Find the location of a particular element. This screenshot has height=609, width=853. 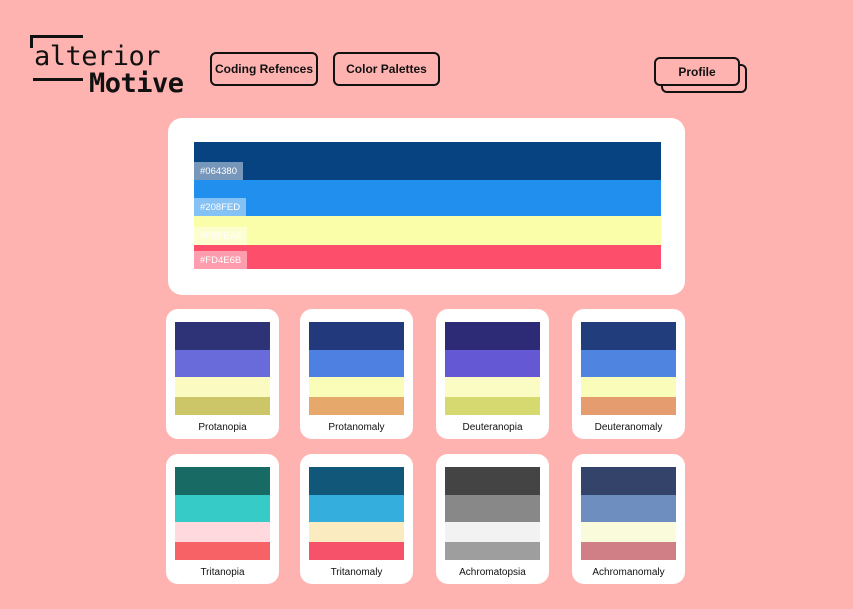

palette-strip: #064380 #208FED #FBFEA8 #FD4E6B is located at coordinates (427, 205).